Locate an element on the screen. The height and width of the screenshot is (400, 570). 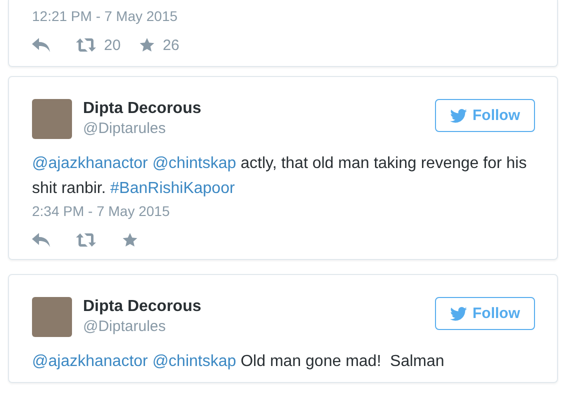
tweet-text: @ajazkhanactor @chintskap actly, that old man taking revenge for his shit ranbir. #BanRishiKapoor is located at coordinates (280, 176).